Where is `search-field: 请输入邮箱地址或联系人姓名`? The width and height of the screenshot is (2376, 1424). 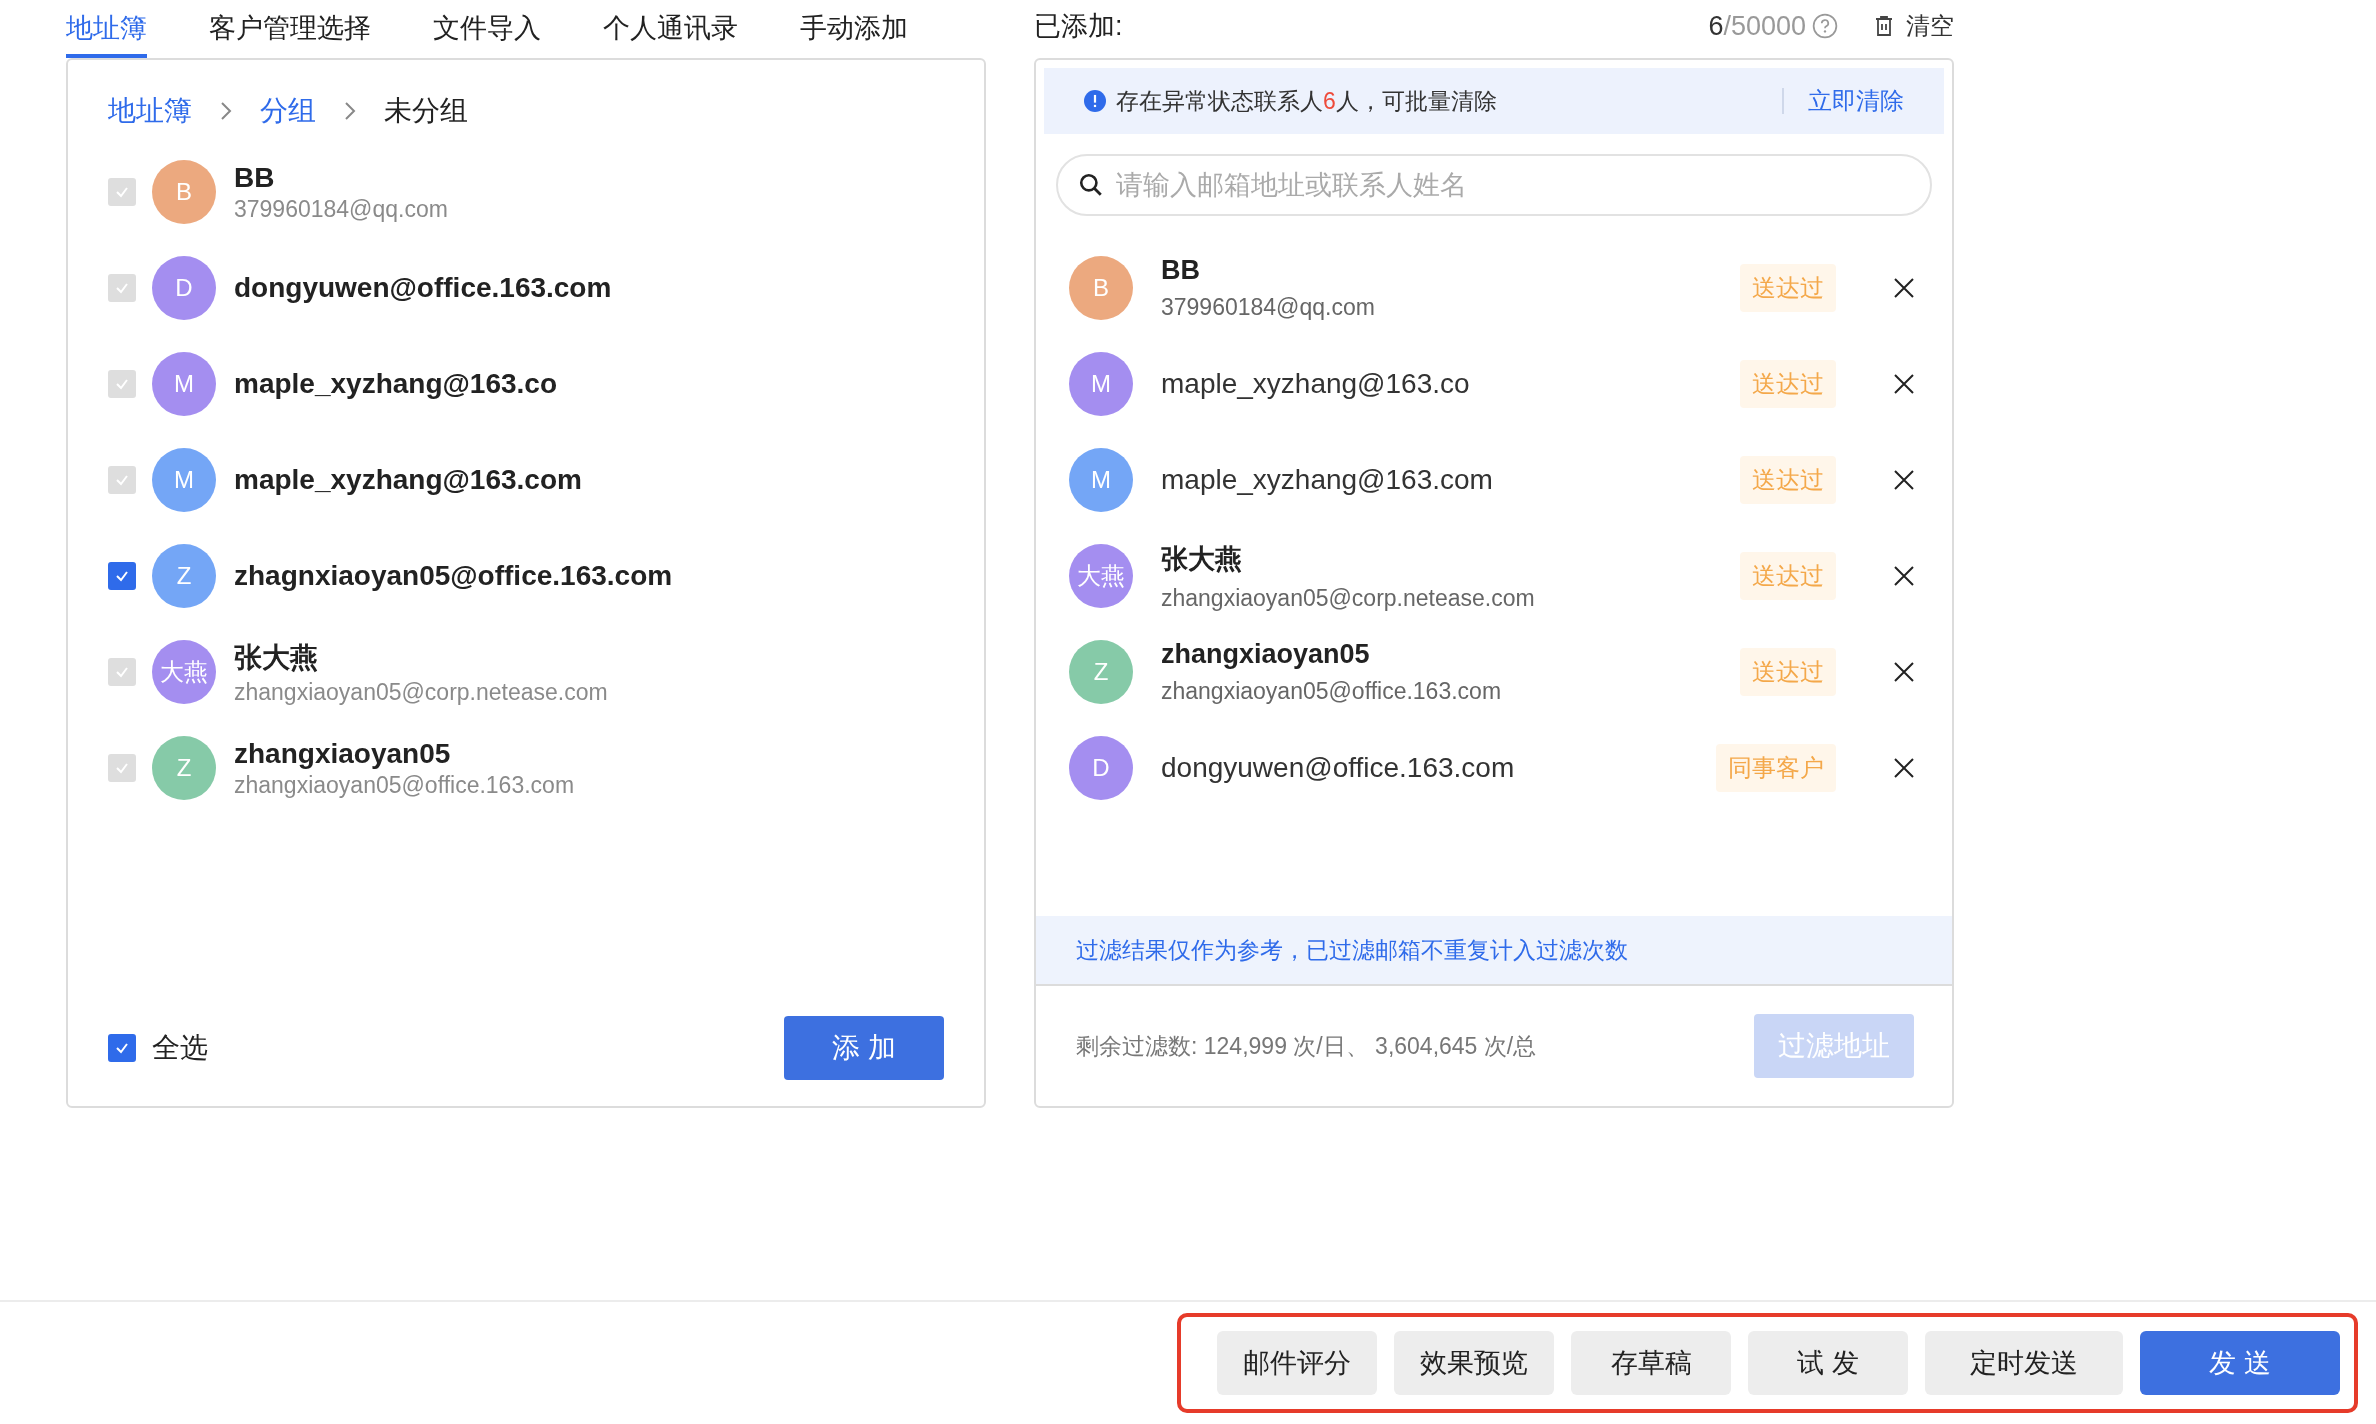 search-field: 请输入邮箱地址或联系人姓名 is located at coordinates (1494, 185).